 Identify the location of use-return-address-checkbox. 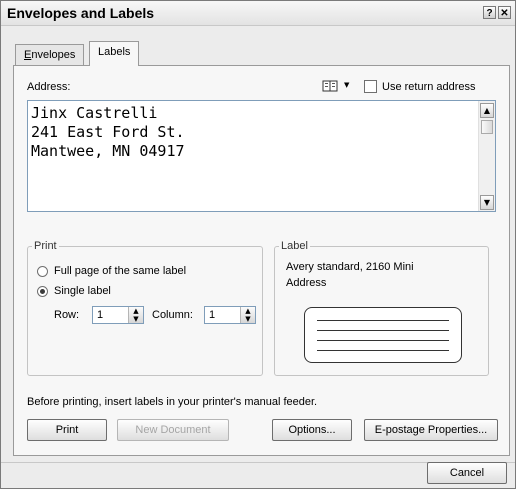
(370, 86).